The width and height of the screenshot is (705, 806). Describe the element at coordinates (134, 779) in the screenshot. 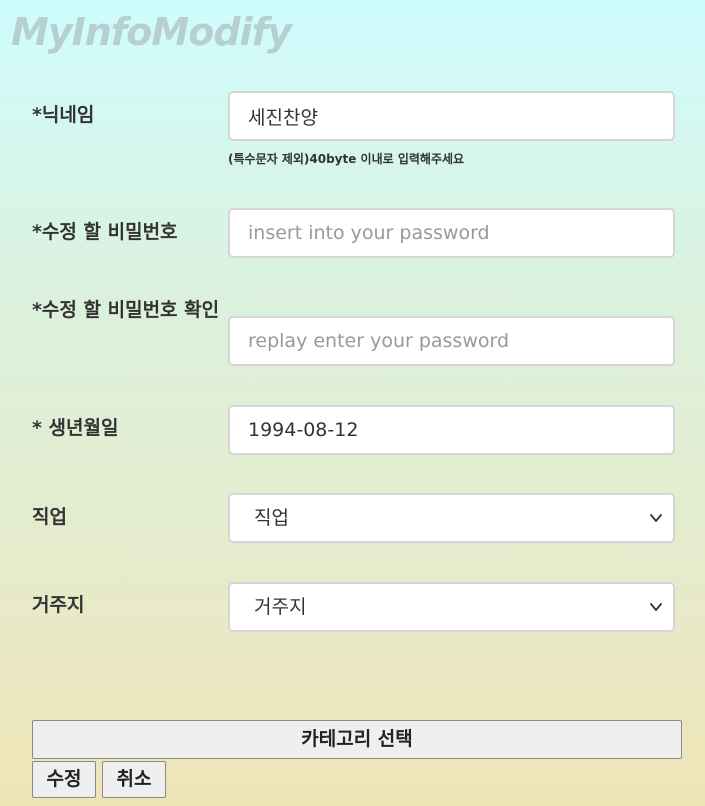

I see `cancel-button: 취소` at that location.